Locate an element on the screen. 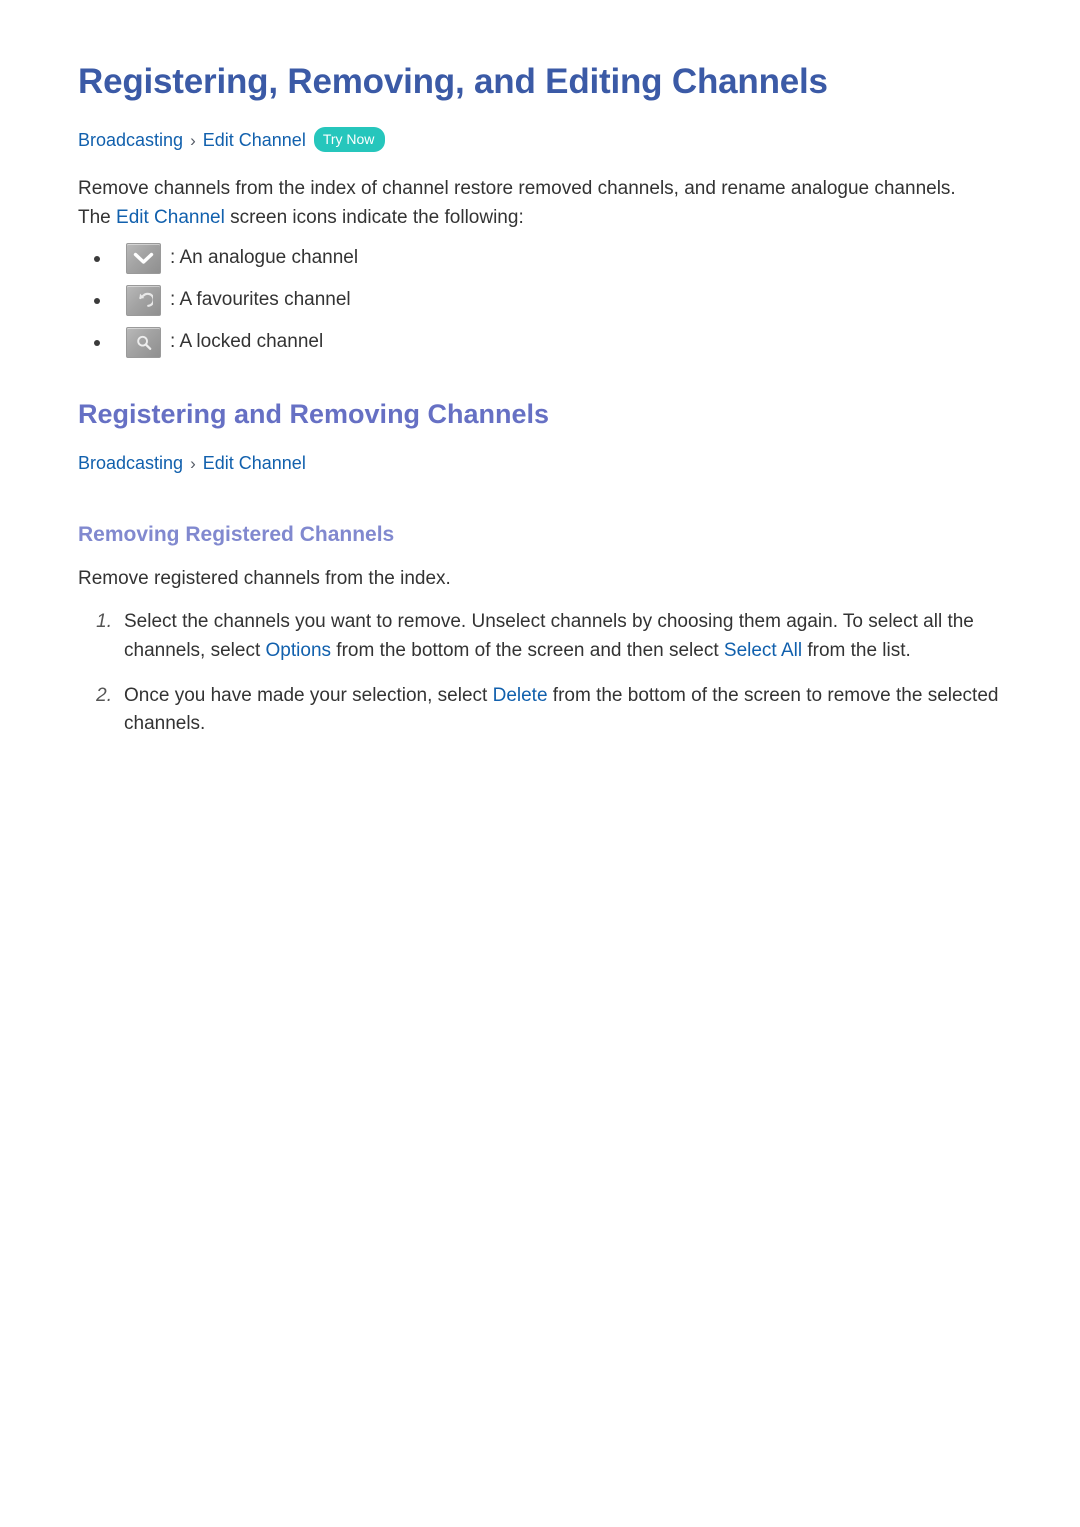 This screenshot has width=1080, height=1527. step-number: 2. is located at coordinates (104, 695).